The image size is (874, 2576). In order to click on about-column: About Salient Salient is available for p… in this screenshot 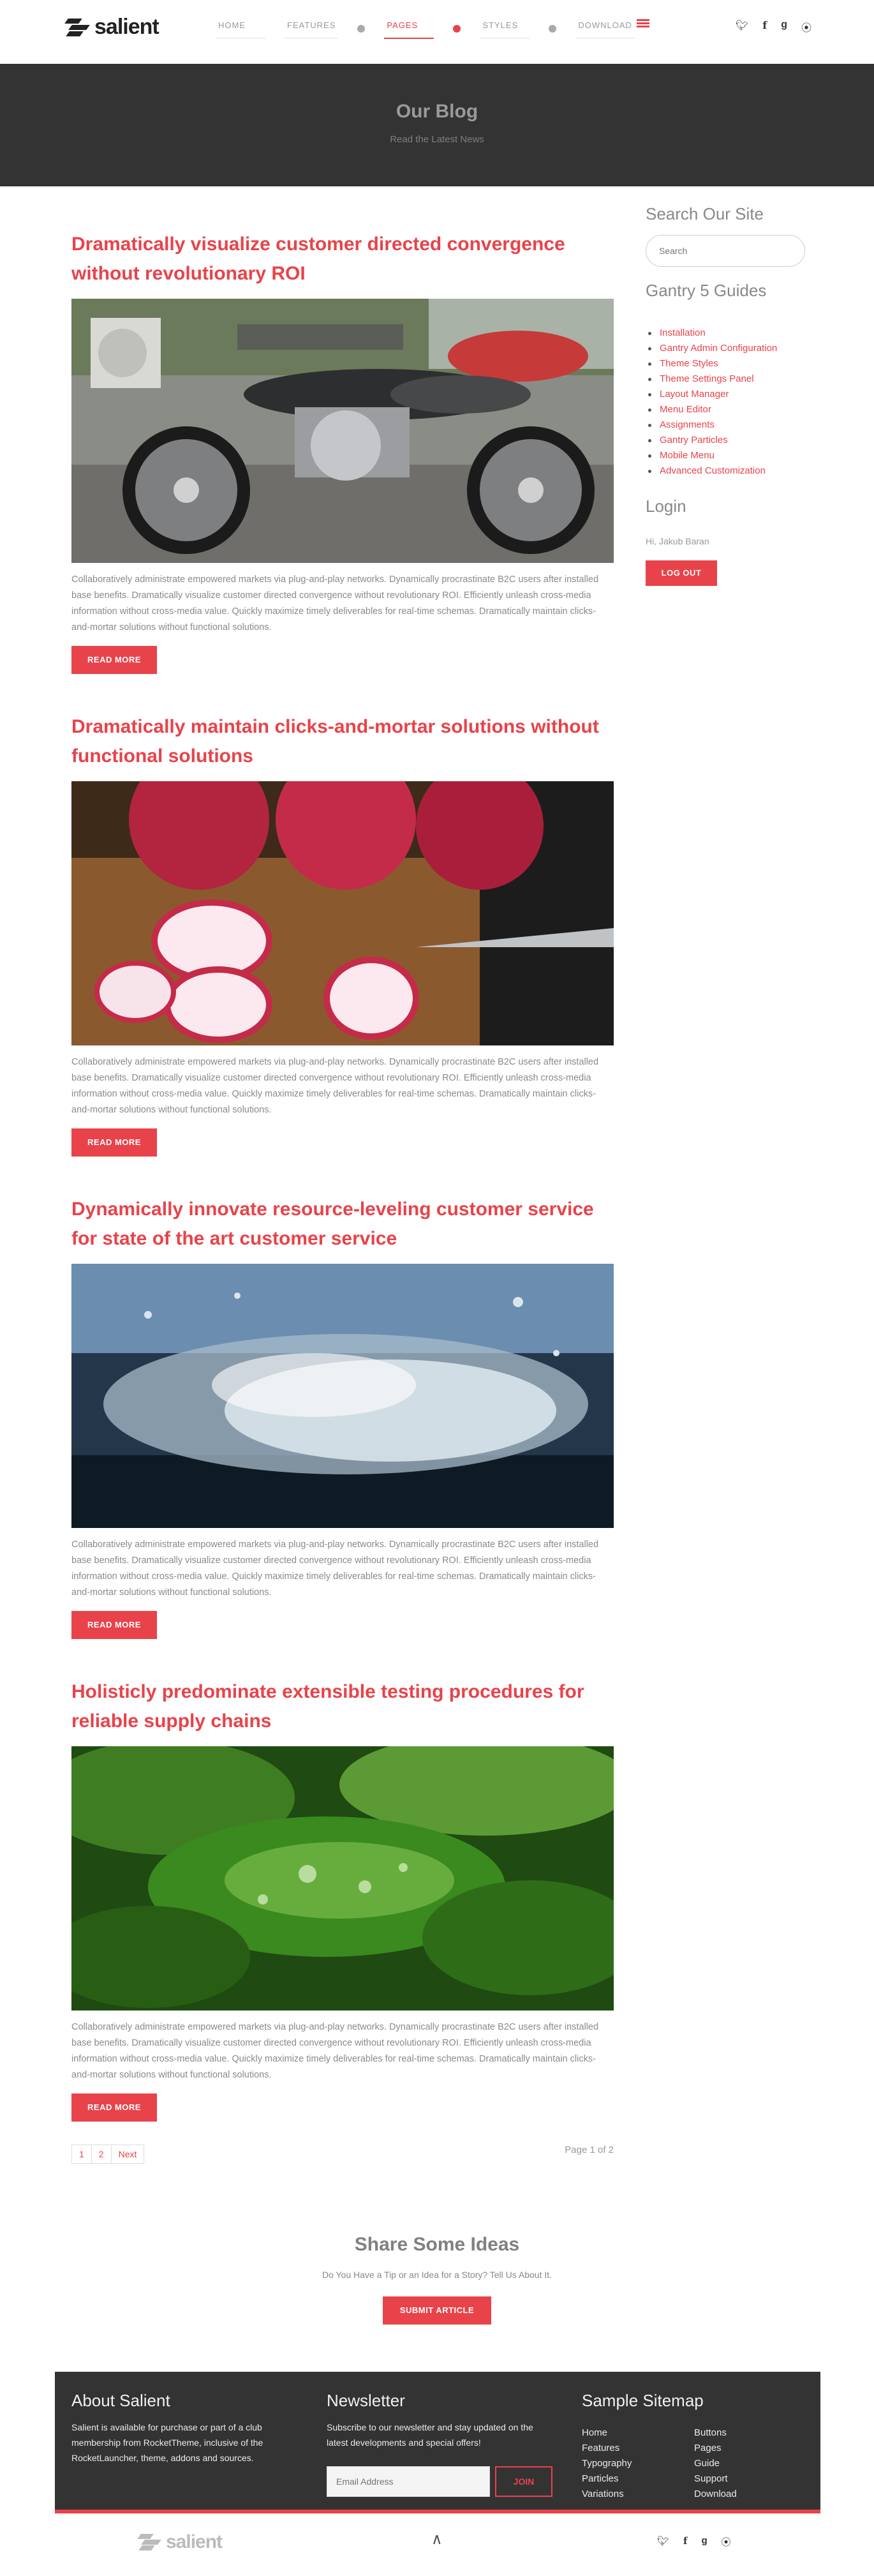, I will do `click(189, 2428)`.